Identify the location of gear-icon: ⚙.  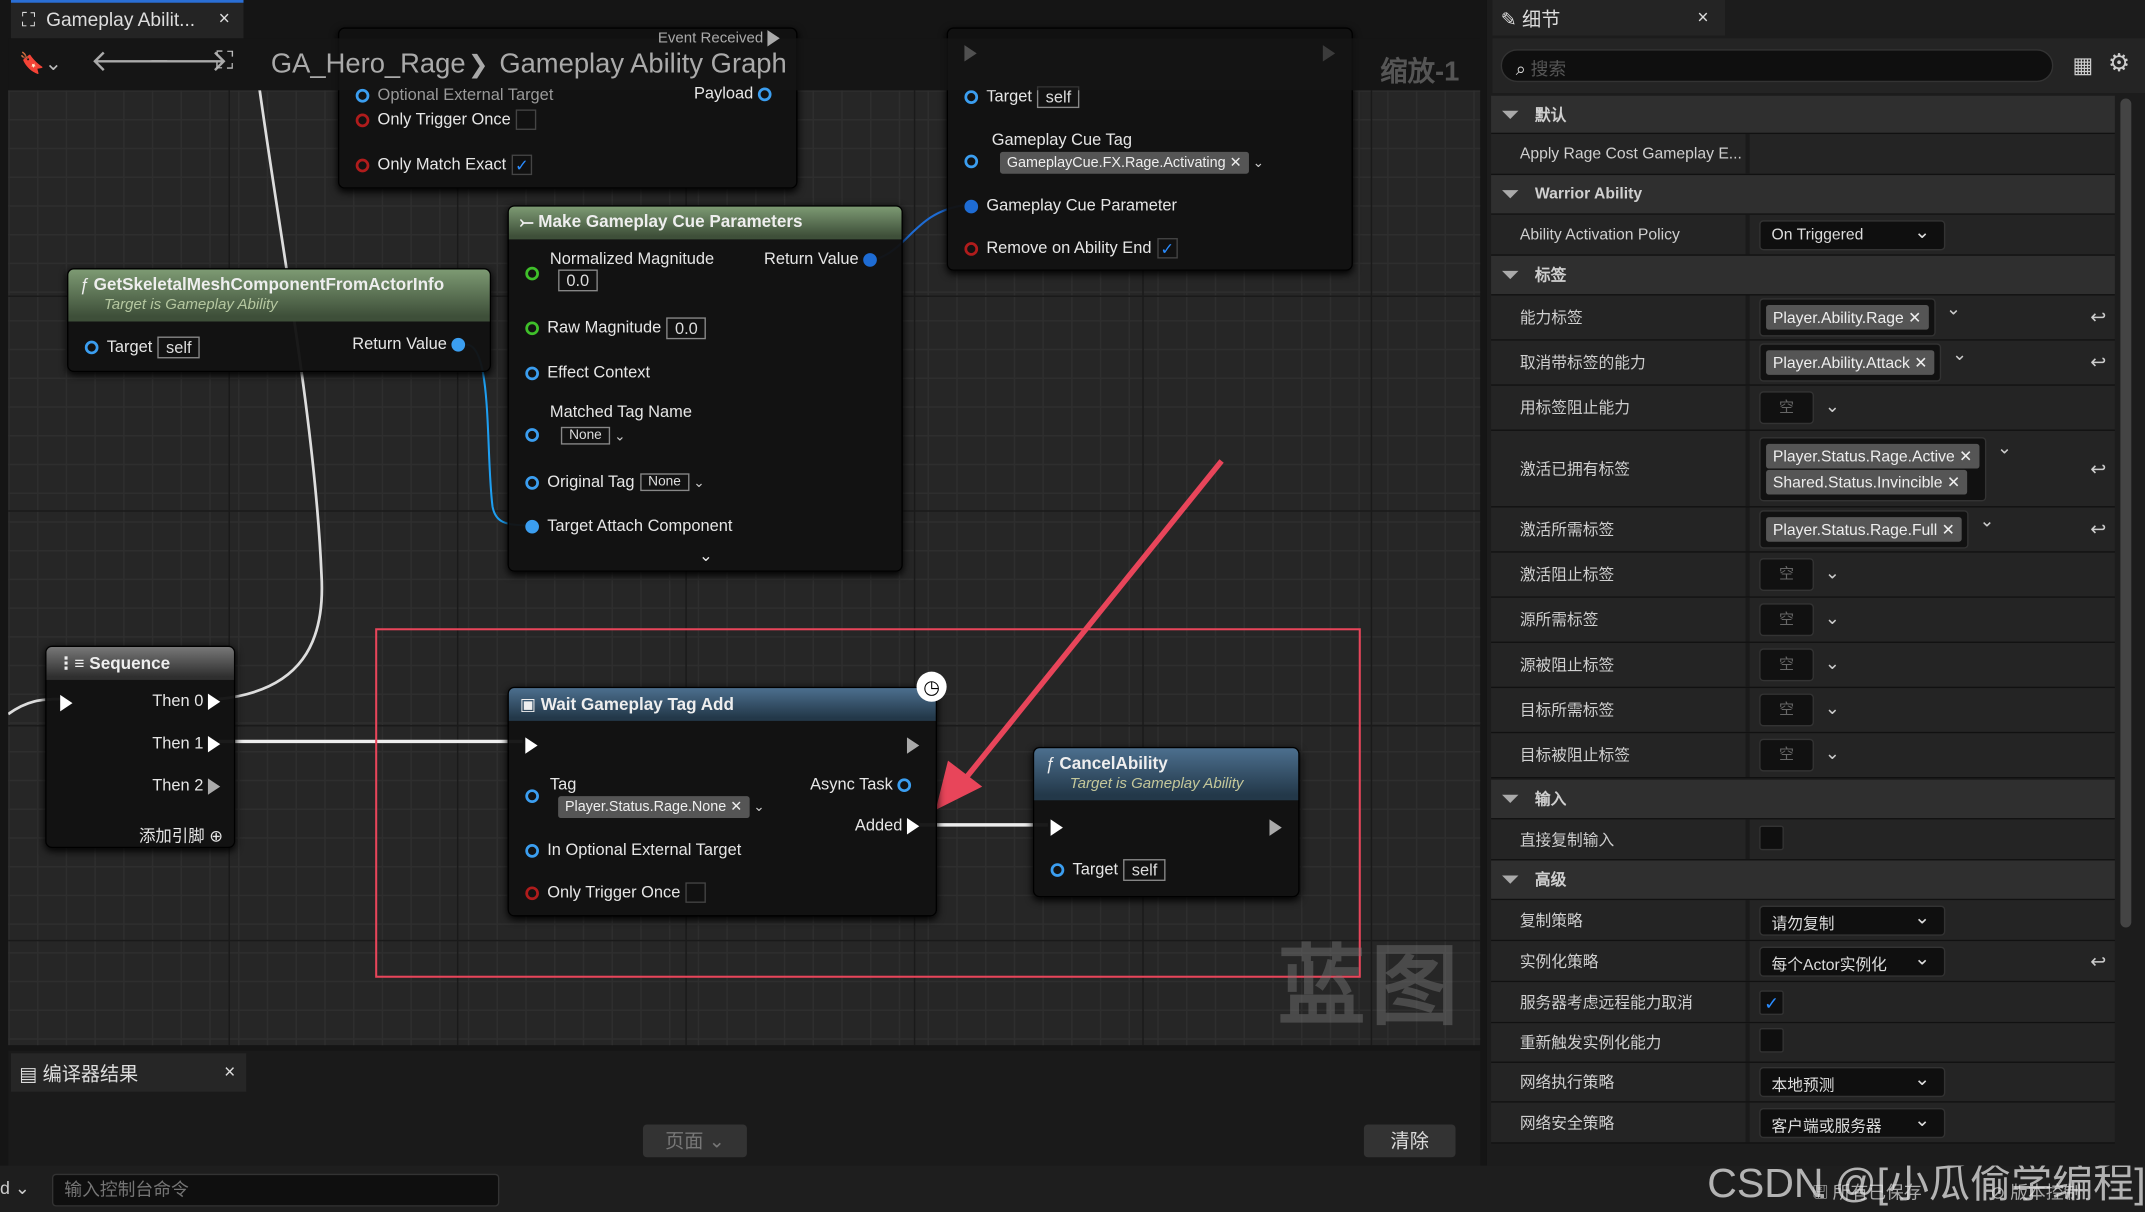
(2119, 63).